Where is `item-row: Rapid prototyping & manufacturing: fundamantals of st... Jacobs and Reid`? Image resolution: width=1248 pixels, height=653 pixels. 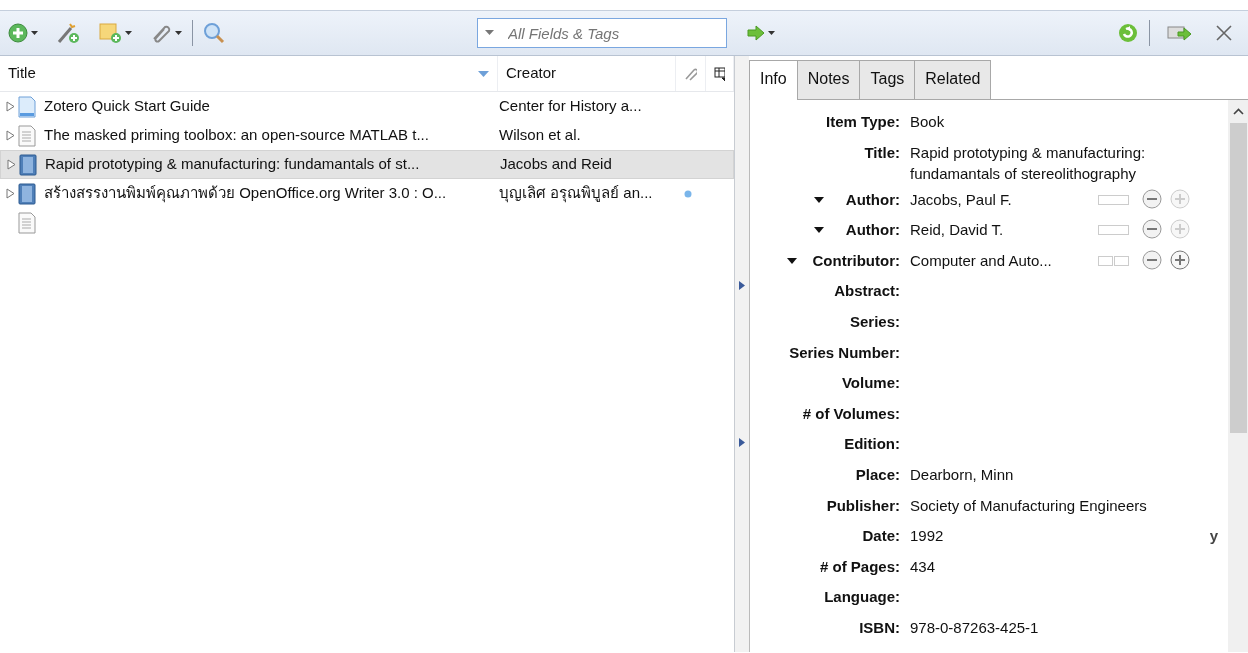
item-row: Rapid prototyping & manufacturing: fundamantals of st... Jacobs and Reid is located at coordinates (367, 164).